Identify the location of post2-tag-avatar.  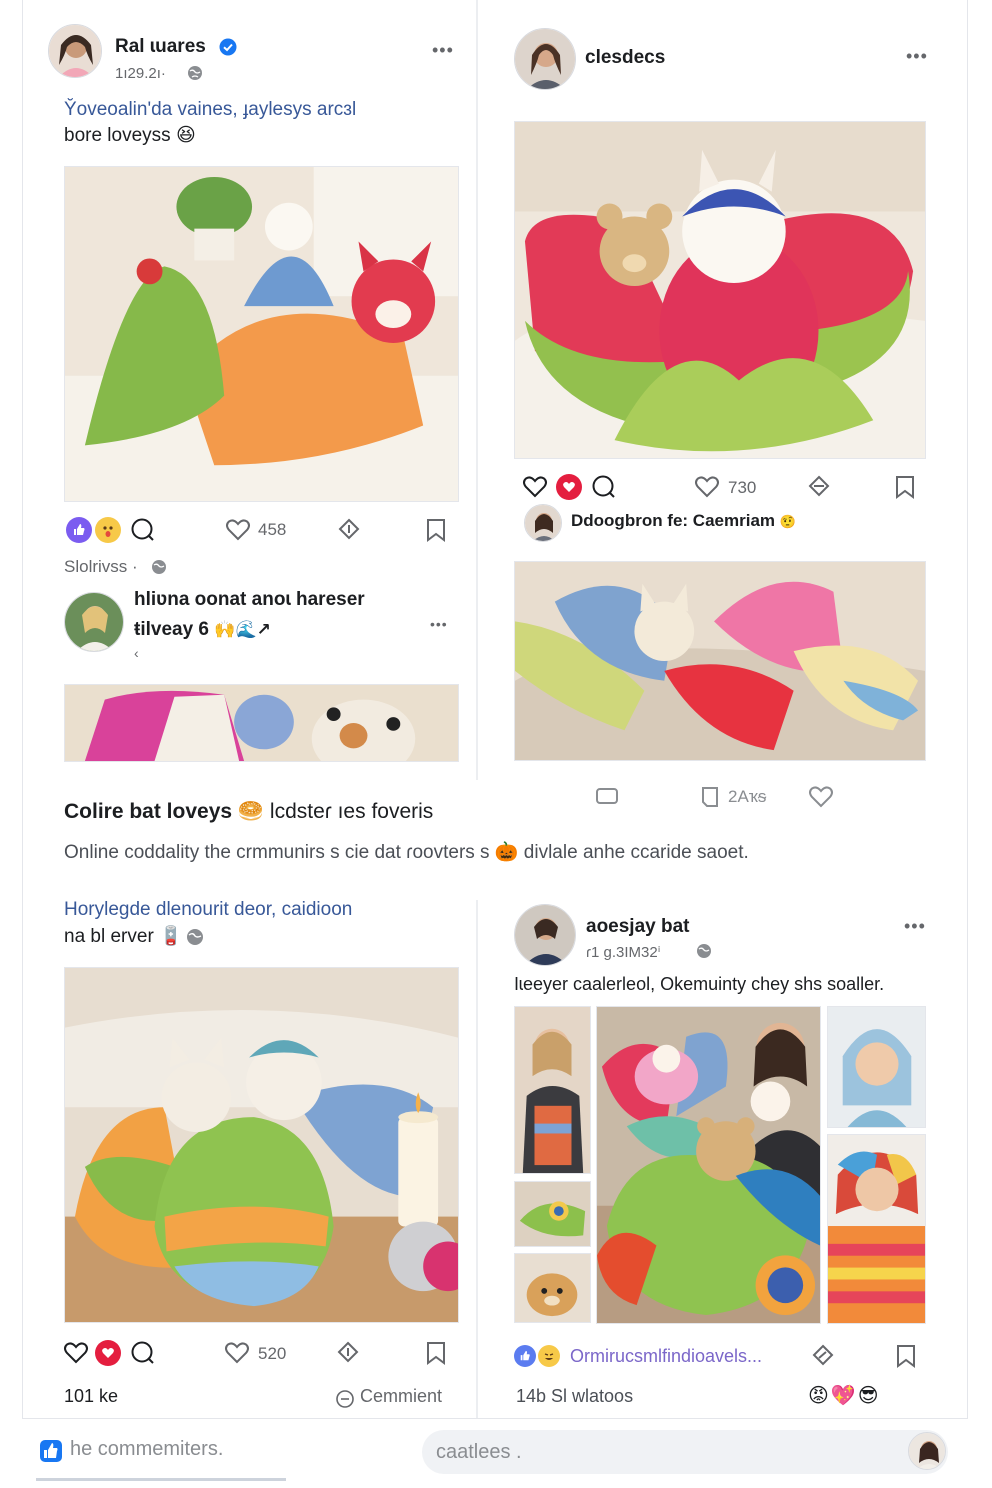
(543, 523).